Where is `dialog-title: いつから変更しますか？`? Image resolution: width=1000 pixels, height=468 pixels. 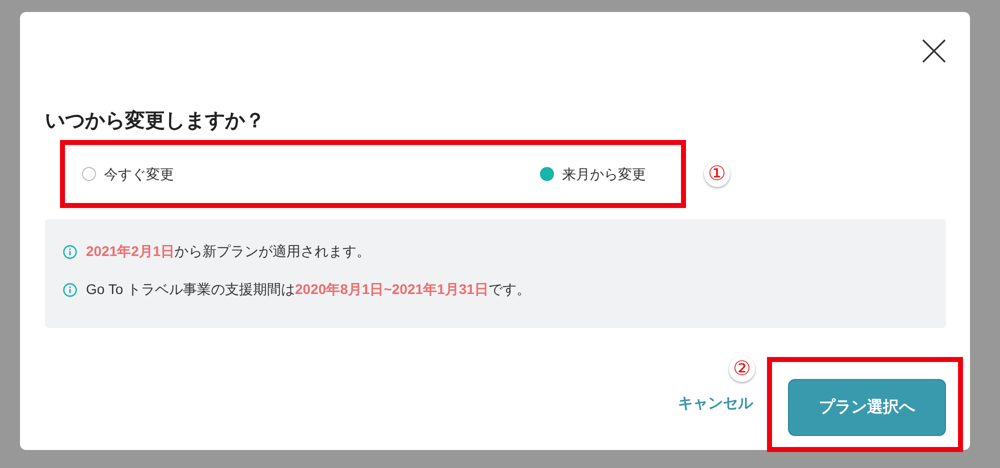 dialog-title: いつから変更しますか？ is located at coordinates (155, 121).